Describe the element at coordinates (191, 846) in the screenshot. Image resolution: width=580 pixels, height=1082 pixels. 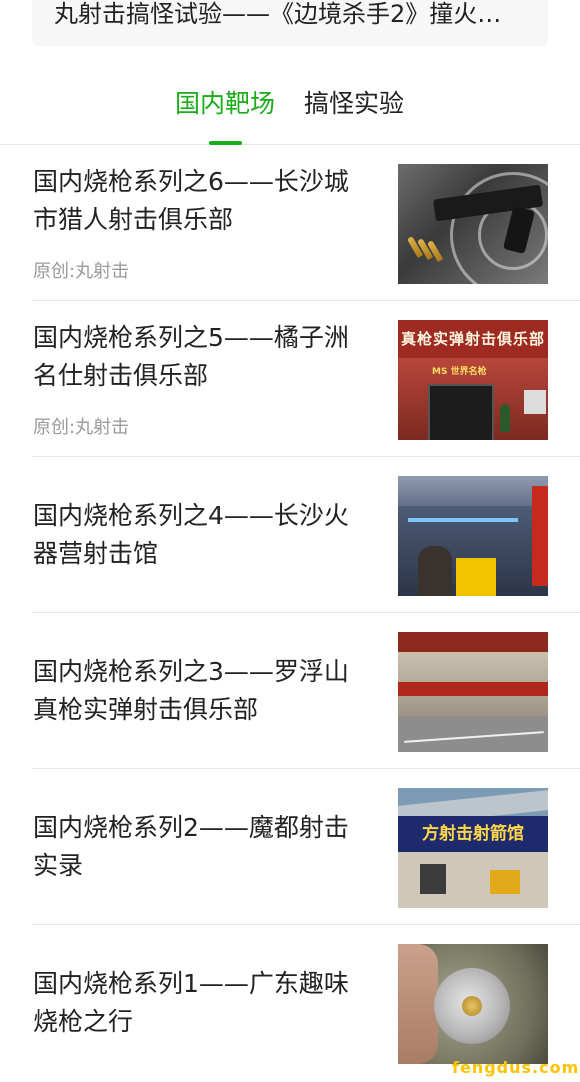
I see `article-title: 国内烧枪系列2——魔都射击实录` at that location.